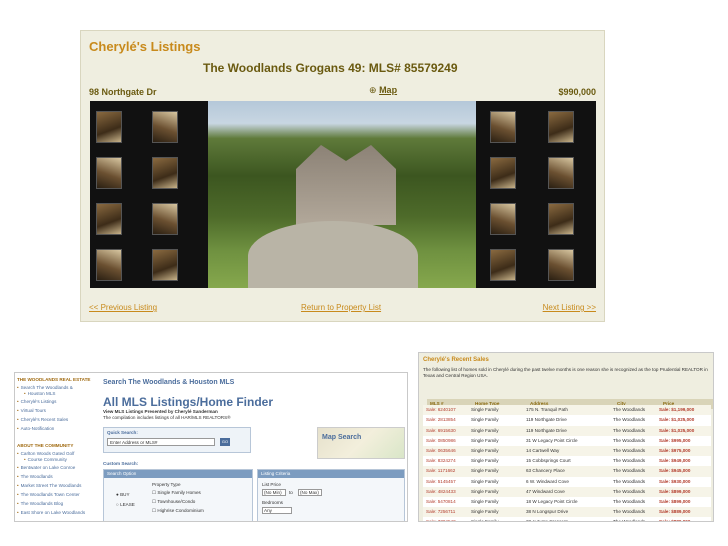 This screenshot has height=546, width=728. What do you see at coordinates (45, 445) in the screenshot?
I see `sidebar-heading-community: ABOUT THE COMMUNITY` at bounding box center [45, 445].